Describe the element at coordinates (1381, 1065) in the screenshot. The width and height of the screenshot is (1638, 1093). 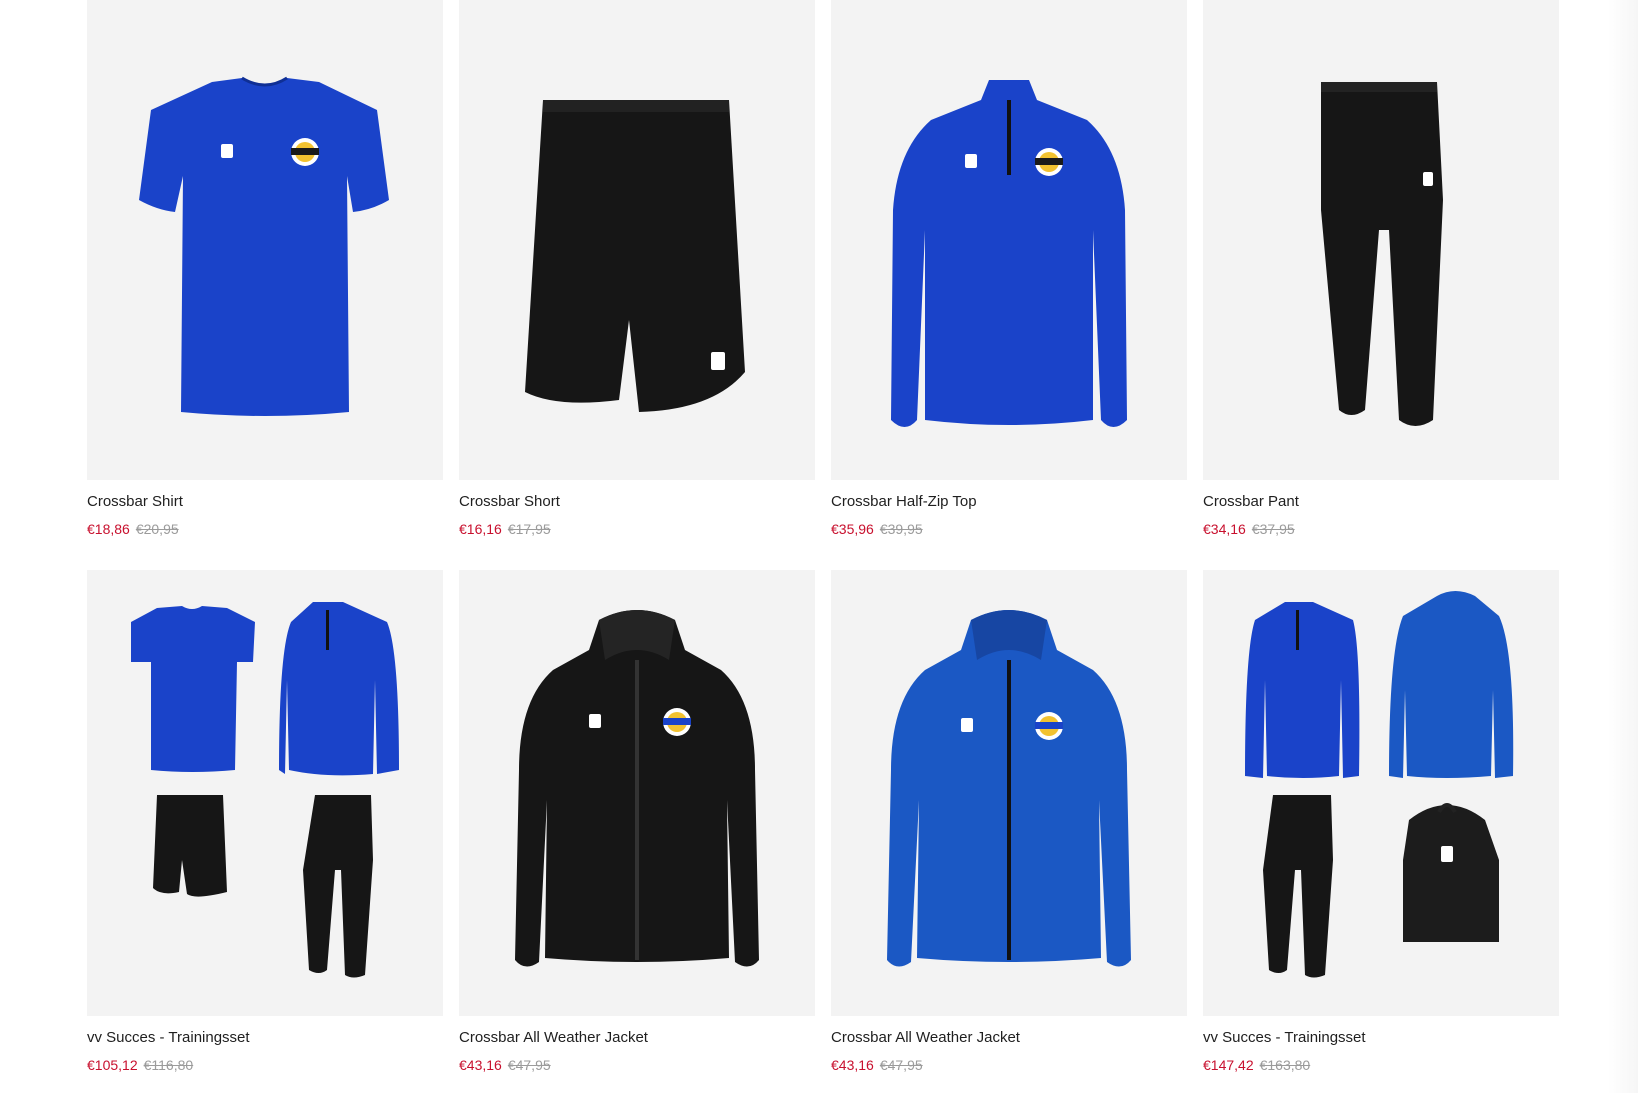
I see `price-block: €147,42 €163,80` at that location.